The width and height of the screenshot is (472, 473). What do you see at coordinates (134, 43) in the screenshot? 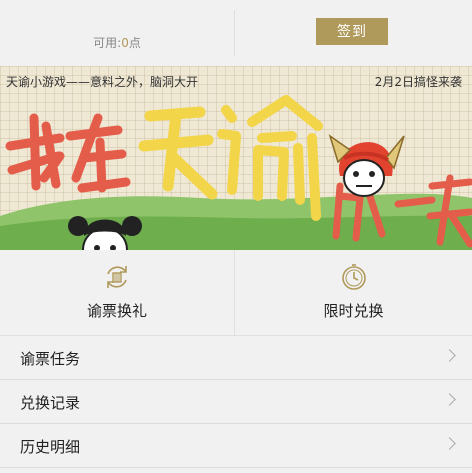
I see `points-unit: 点` at bounding box center [134, 43].